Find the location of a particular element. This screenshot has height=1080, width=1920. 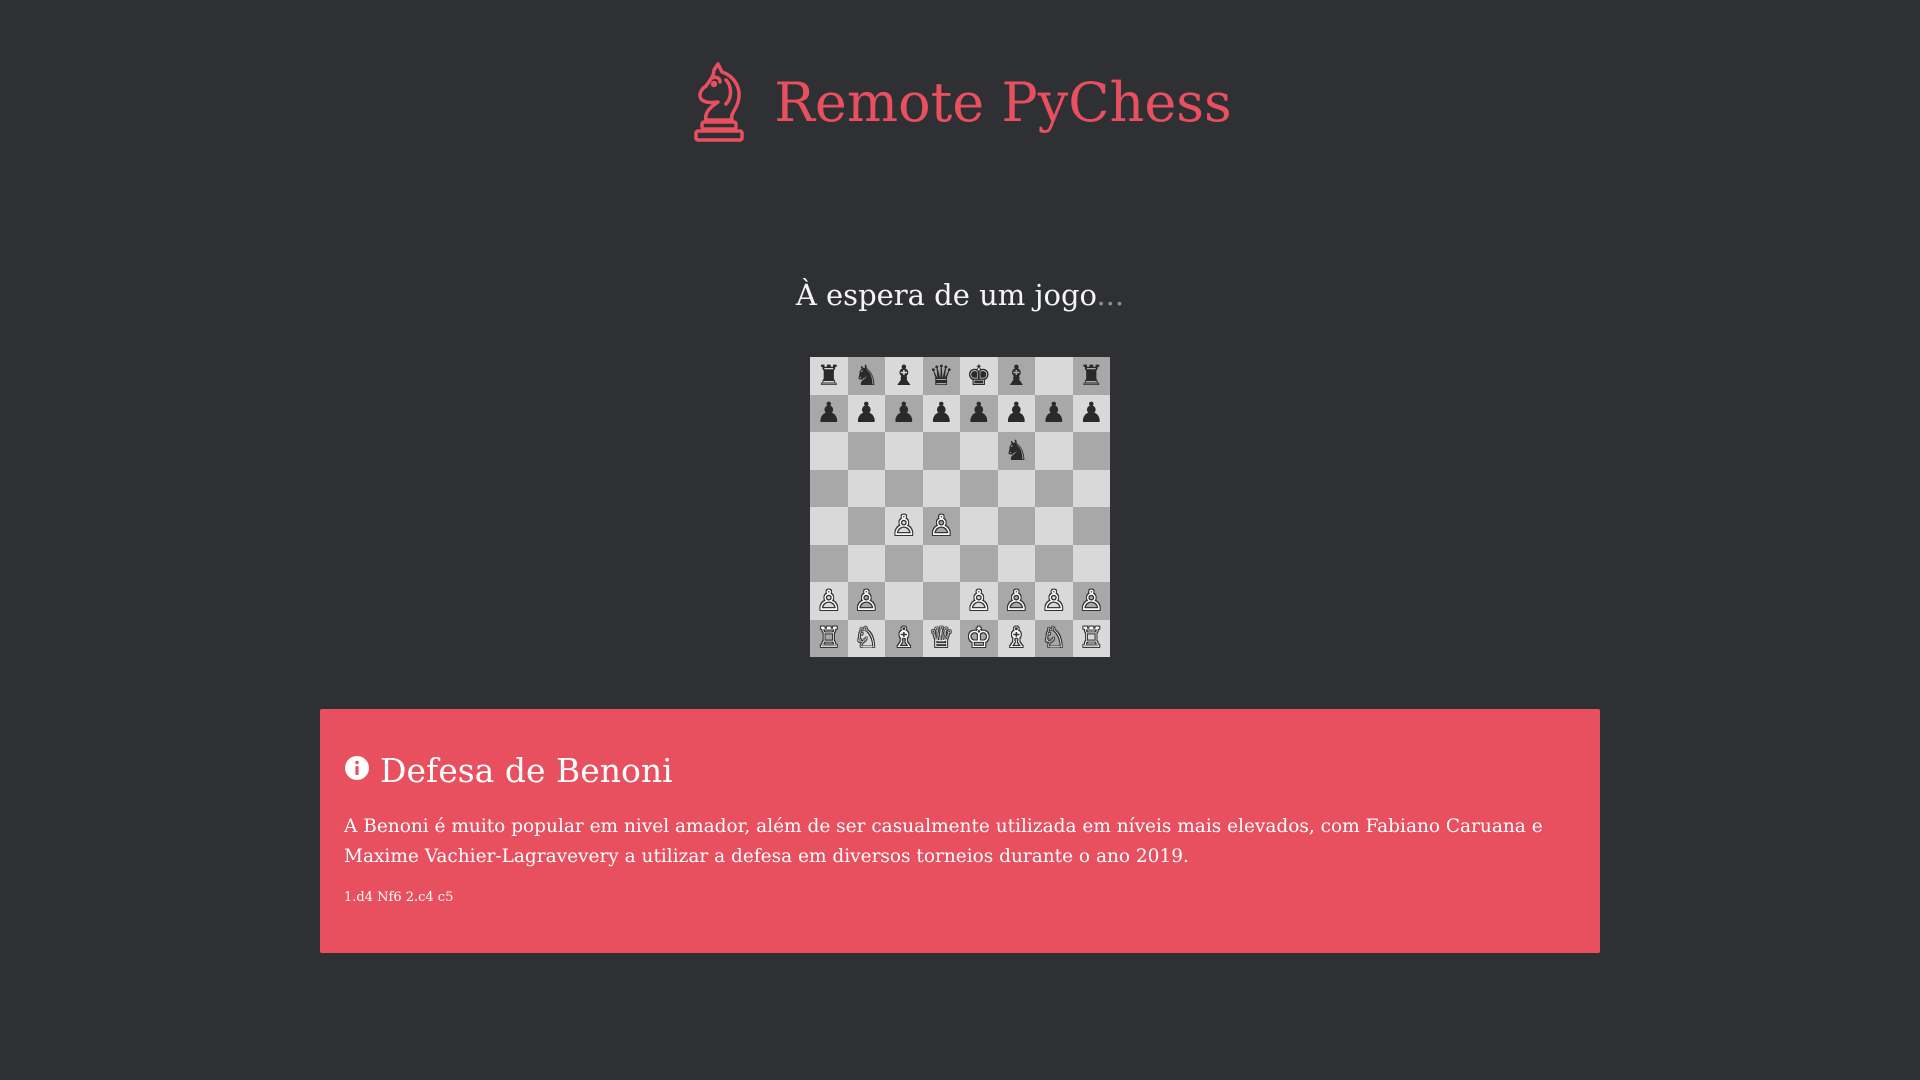

header: Remote PyChess is located at coordinates (960, 102).